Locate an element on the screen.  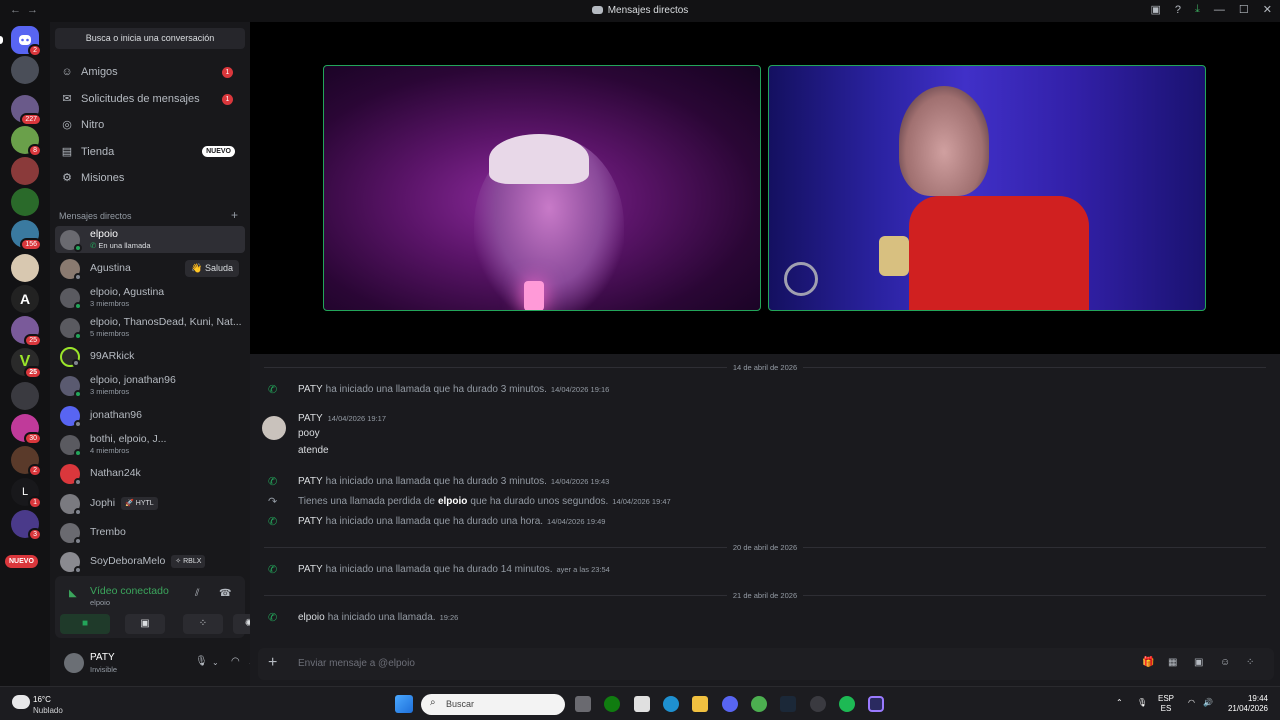
dm-item: Agustina 👋 Saluda is located at coordinates (150, 268).